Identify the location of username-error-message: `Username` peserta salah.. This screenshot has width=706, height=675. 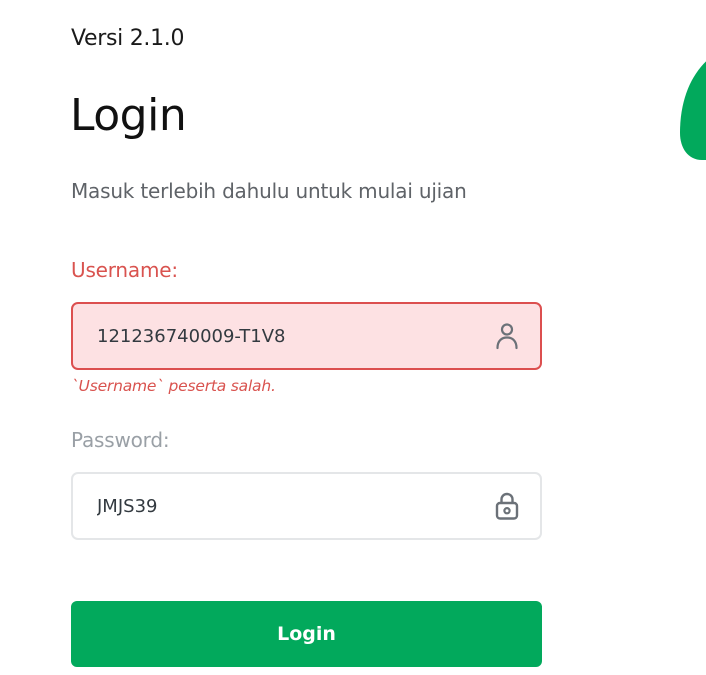
(173, 386).